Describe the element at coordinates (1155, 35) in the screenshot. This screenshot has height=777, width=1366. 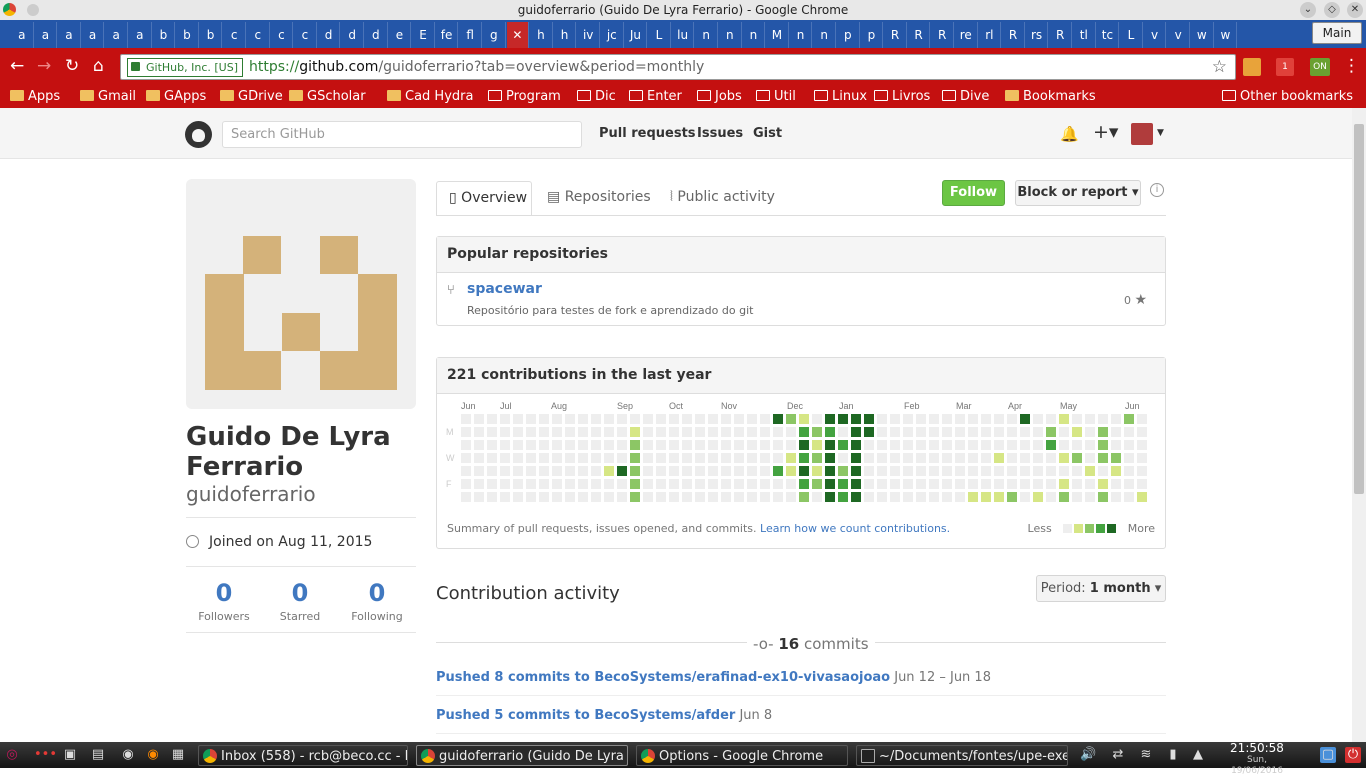
I see `browser-tab: v` at that location.